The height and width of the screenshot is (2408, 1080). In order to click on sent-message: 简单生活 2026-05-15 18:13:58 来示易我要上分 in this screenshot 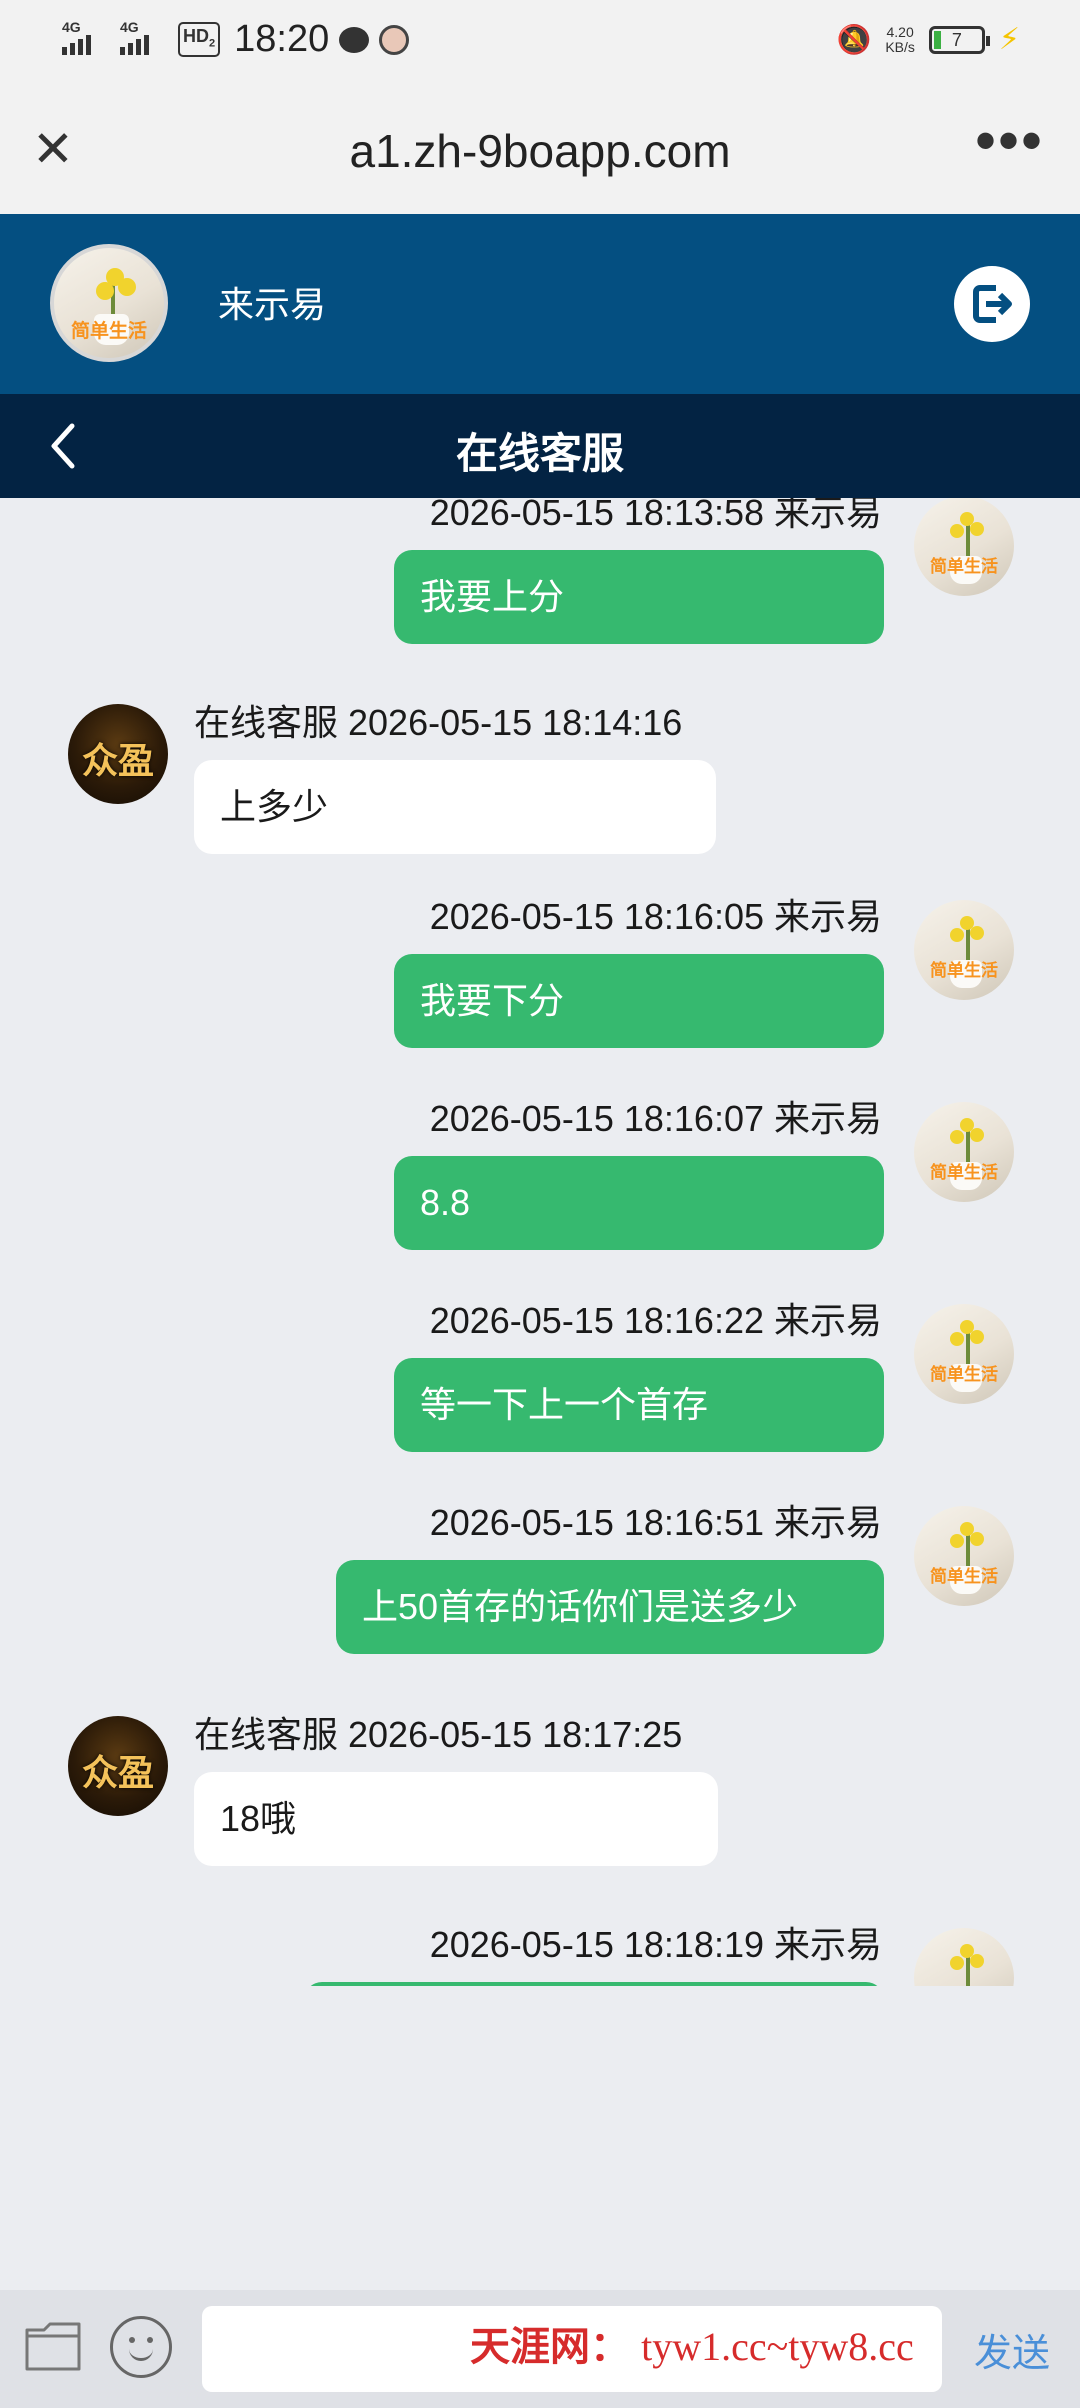, I will do `click(540, 596)`.